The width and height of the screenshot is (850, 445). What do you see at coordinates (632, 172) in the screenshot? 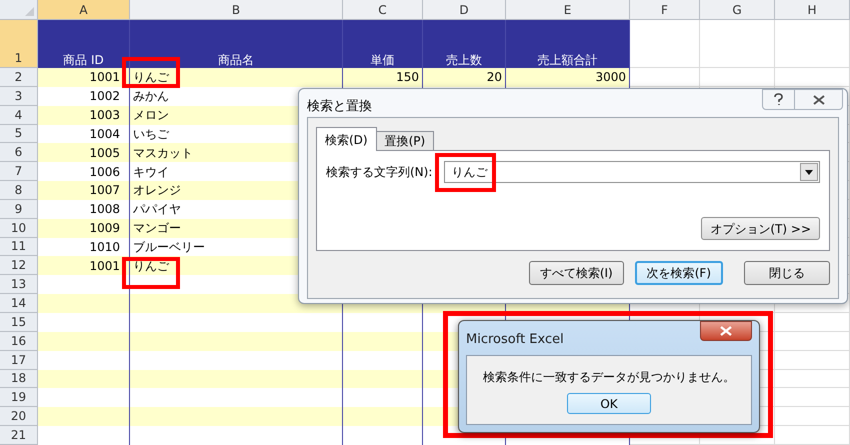
I see `search-combobox: りんご` at bounding box center [632, 172].